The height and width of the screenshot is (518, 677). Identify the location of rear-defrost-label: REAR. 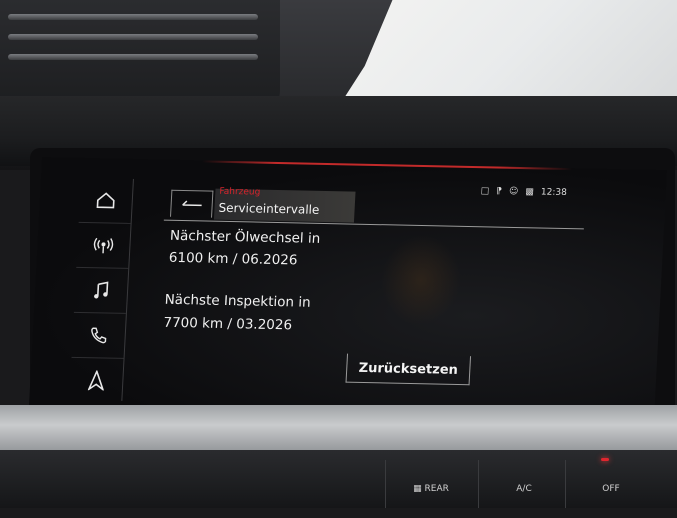
(437, 489).